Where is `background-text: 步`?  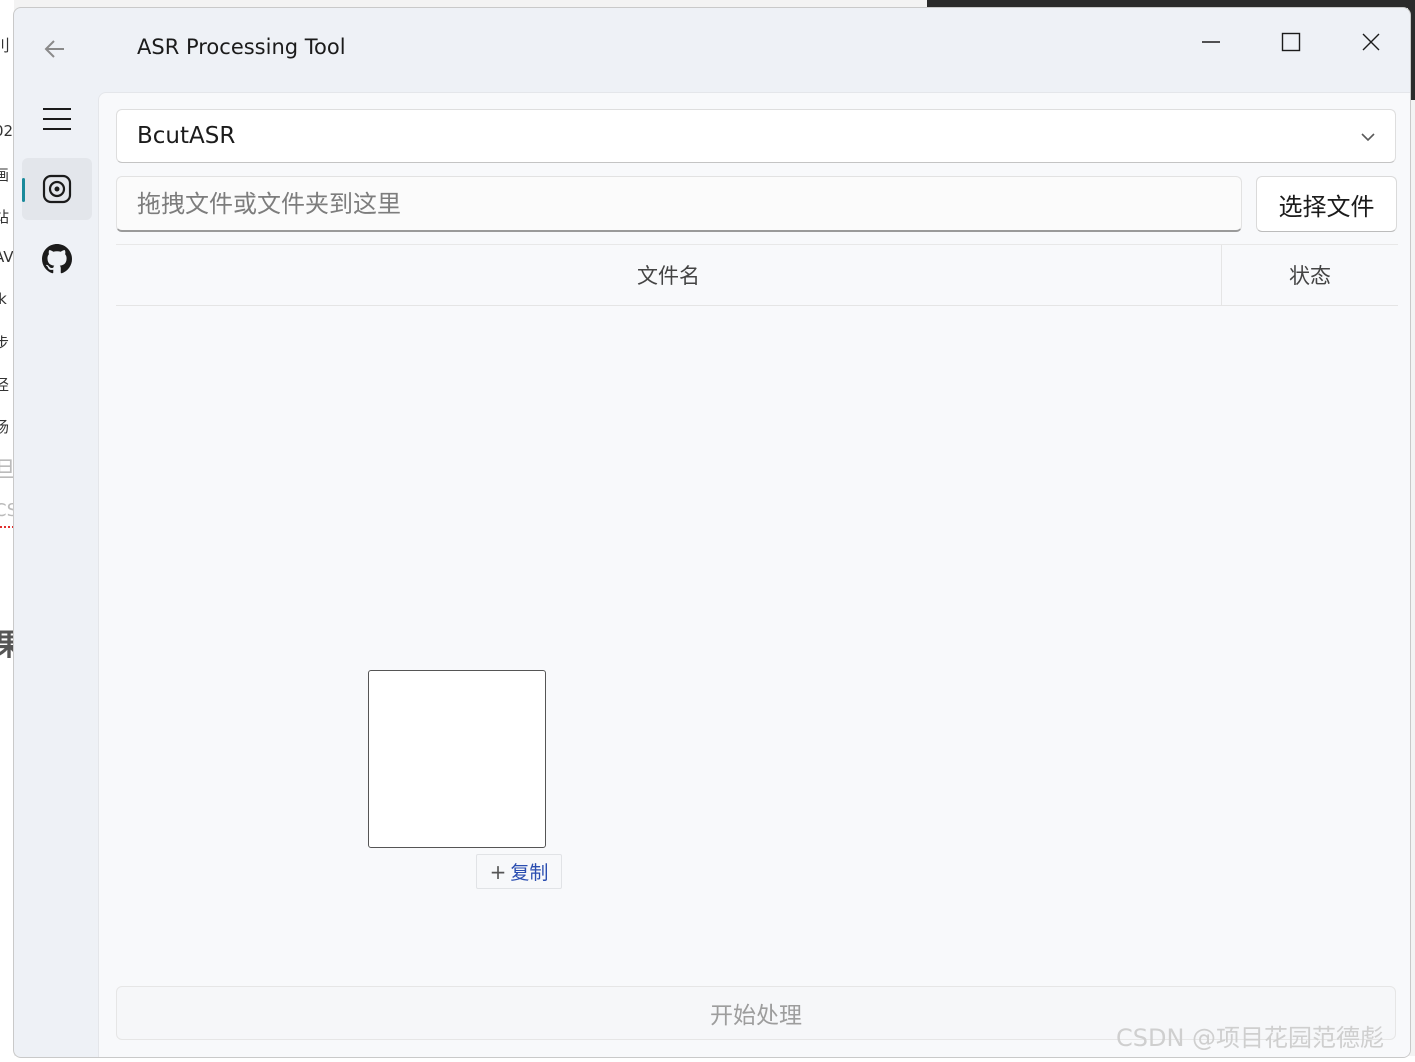 background-text: 步 is located at coordinates (5, 343).